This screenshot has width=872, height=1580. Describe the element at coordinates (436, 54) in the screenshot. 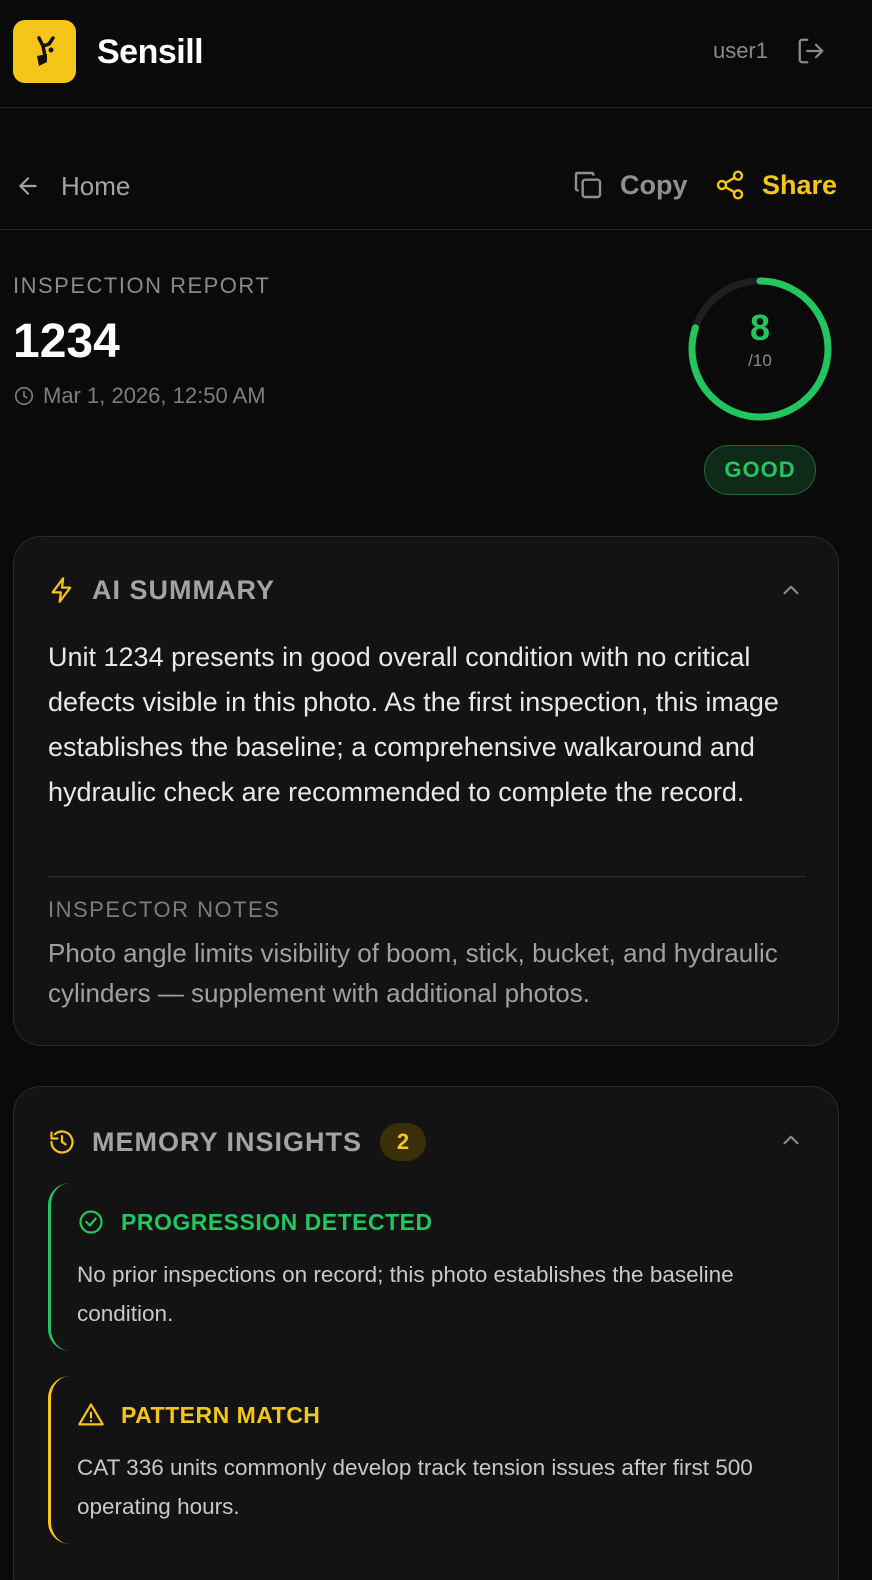

I see `top-bar: Sensill user1` at that location.